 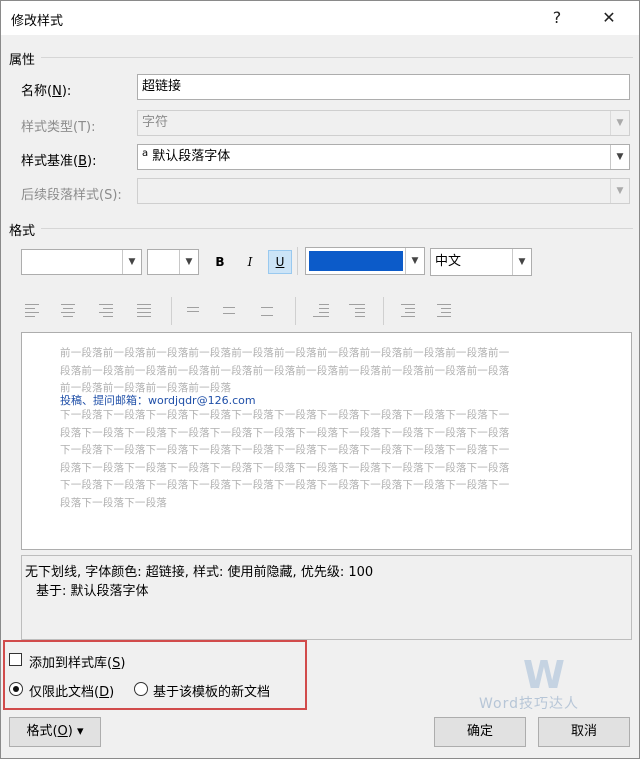 What do you see at coordinates (584, 732) in the screenshot?
I see `cancel-button: 取消` at bounding box center [584, 732].